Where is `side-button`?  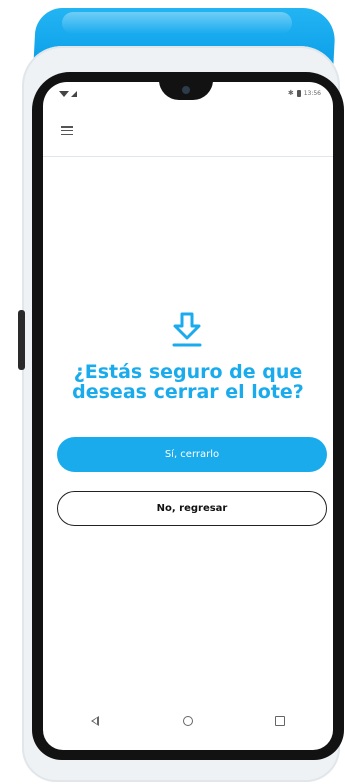 side-button is located at coordinates (21, 340).